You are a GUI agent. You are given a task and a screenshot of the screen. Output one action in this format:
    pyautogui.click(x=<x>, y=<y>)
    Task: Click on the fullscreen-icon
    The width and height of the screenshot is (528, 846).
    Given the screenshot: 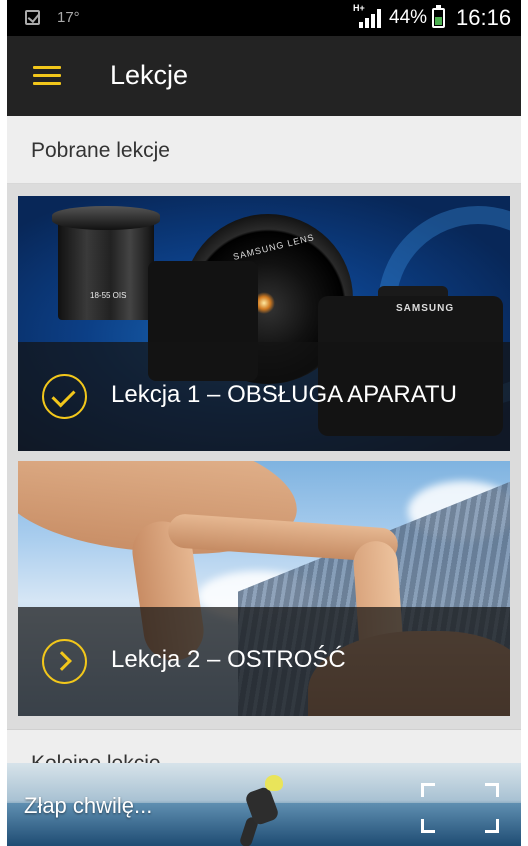 What is the action you would take?
    pyautogui.click(x=460, y=808)
    